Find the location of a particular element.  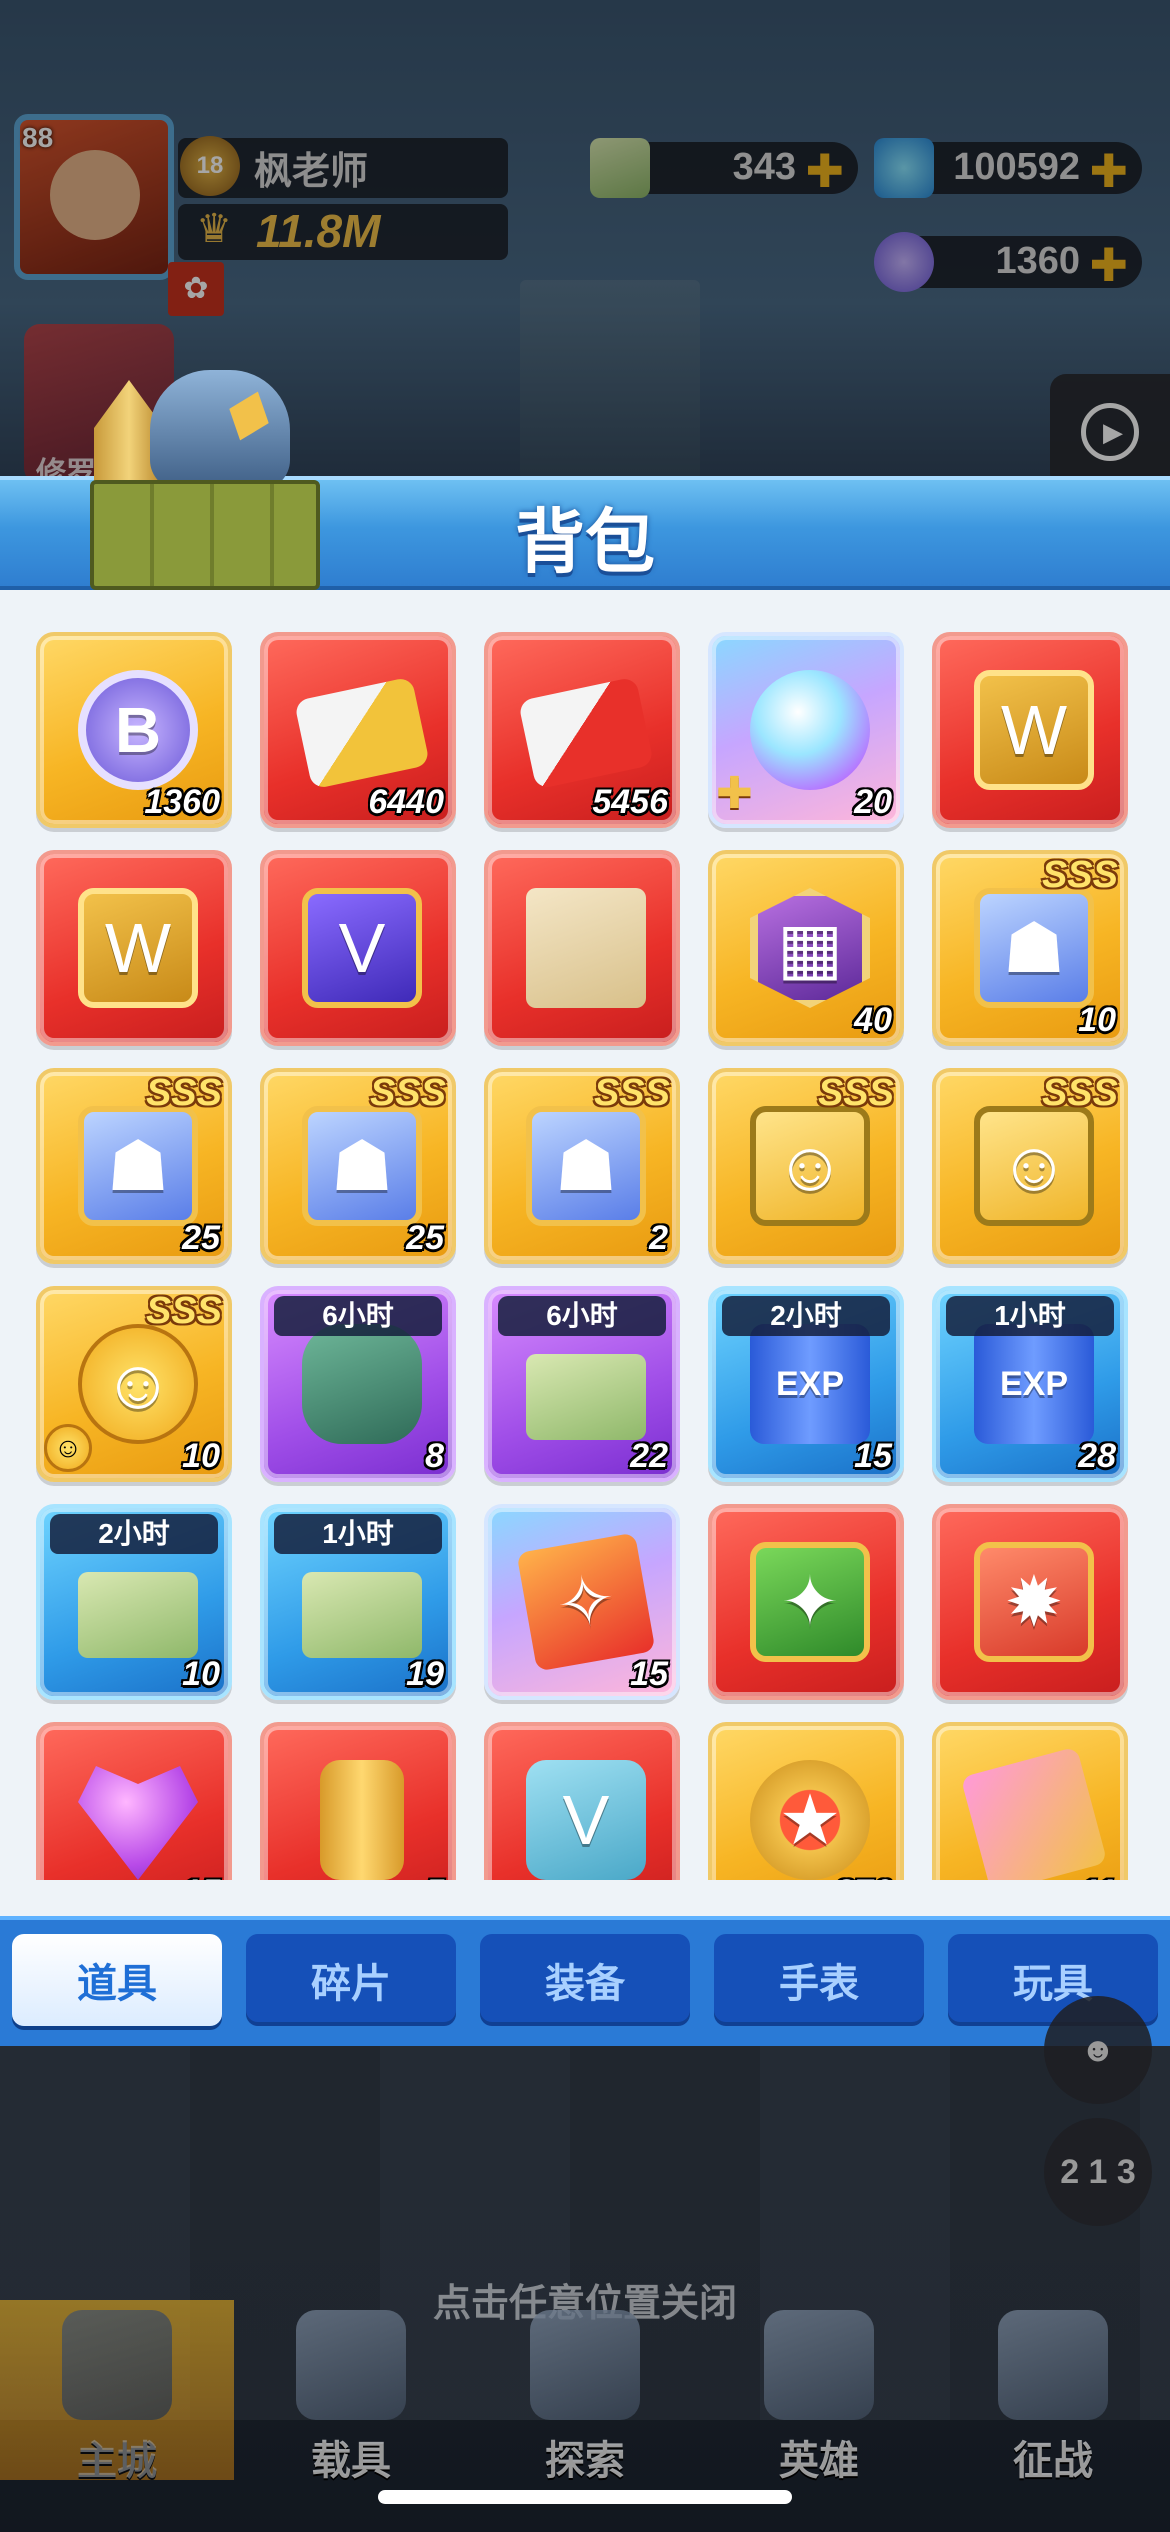

nav-globe: 探索 is located at coordinates (585, 2391).